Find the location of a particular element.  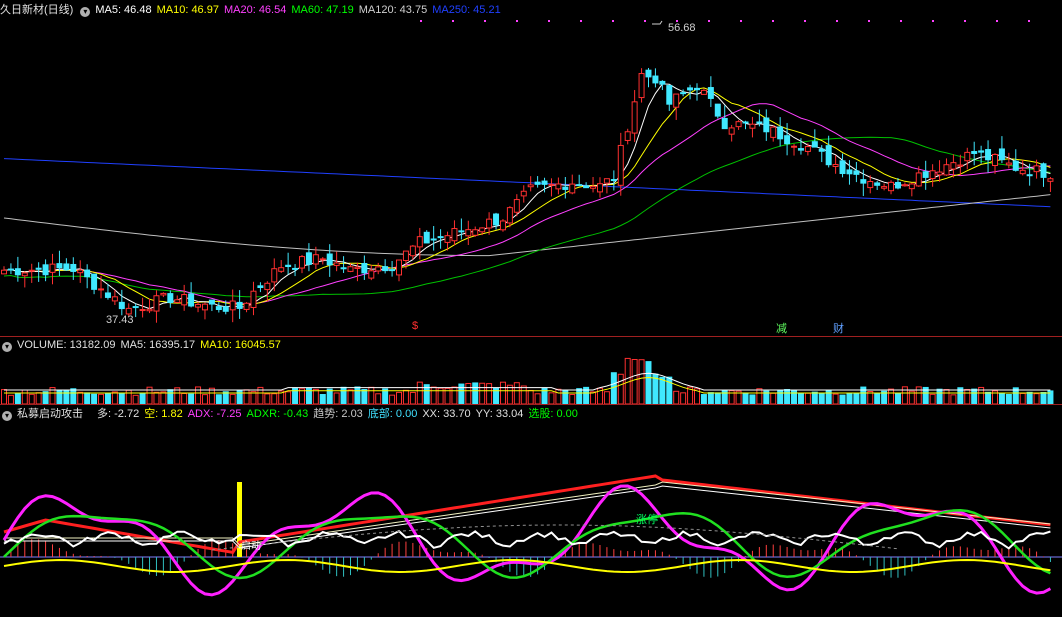

event-mark-reduce: 减 is located at coordinates (781, 328).